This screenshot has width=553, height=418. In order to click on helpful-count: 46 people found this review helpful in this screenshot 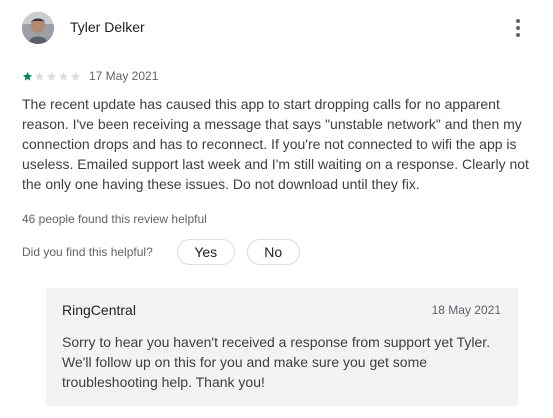, I will do `click(114, 219)`.